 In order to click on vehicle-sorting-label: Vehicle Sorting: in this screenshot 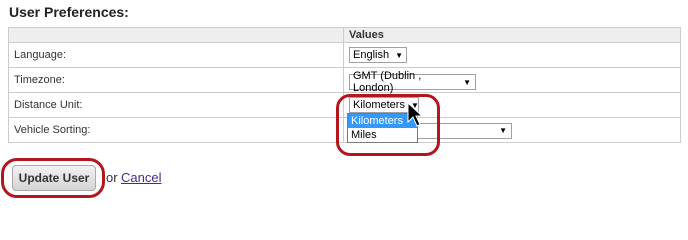, I will do `click(176, 130)`.